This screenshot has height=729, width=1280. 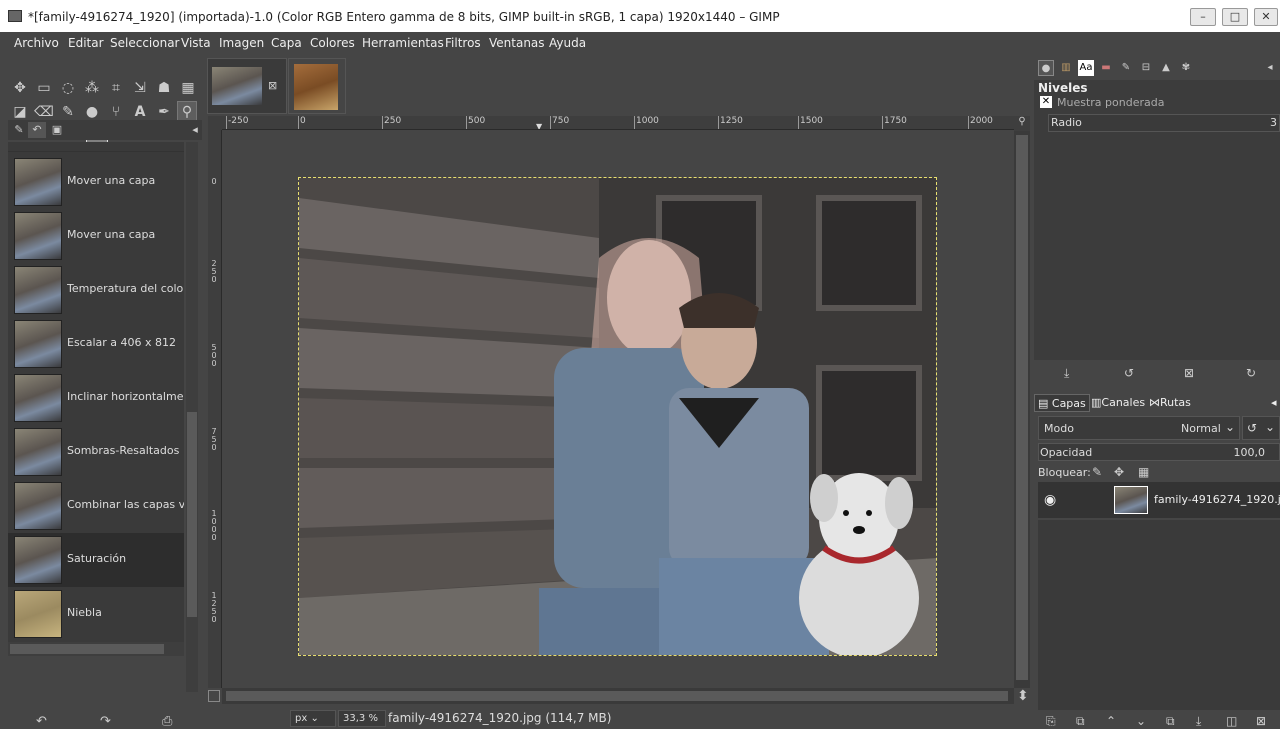 What do you see at coordinates (1111, 721) in the screenshot?
I see `raise-layer-icon: ⌃` at bounding box center [1111, 721].